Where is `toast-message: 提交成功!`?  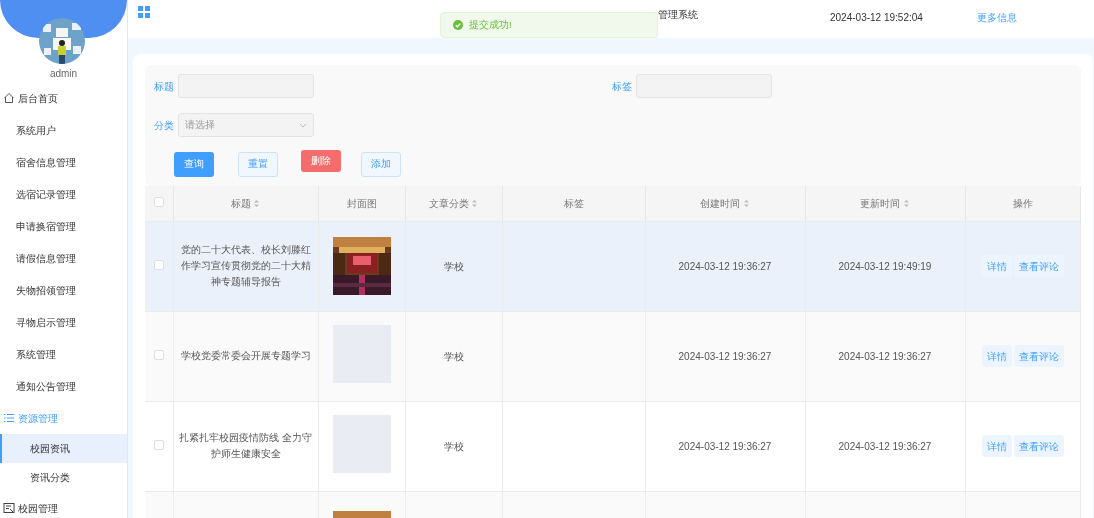
toast-message: 提交成功! is located at coordinates (490, 24).